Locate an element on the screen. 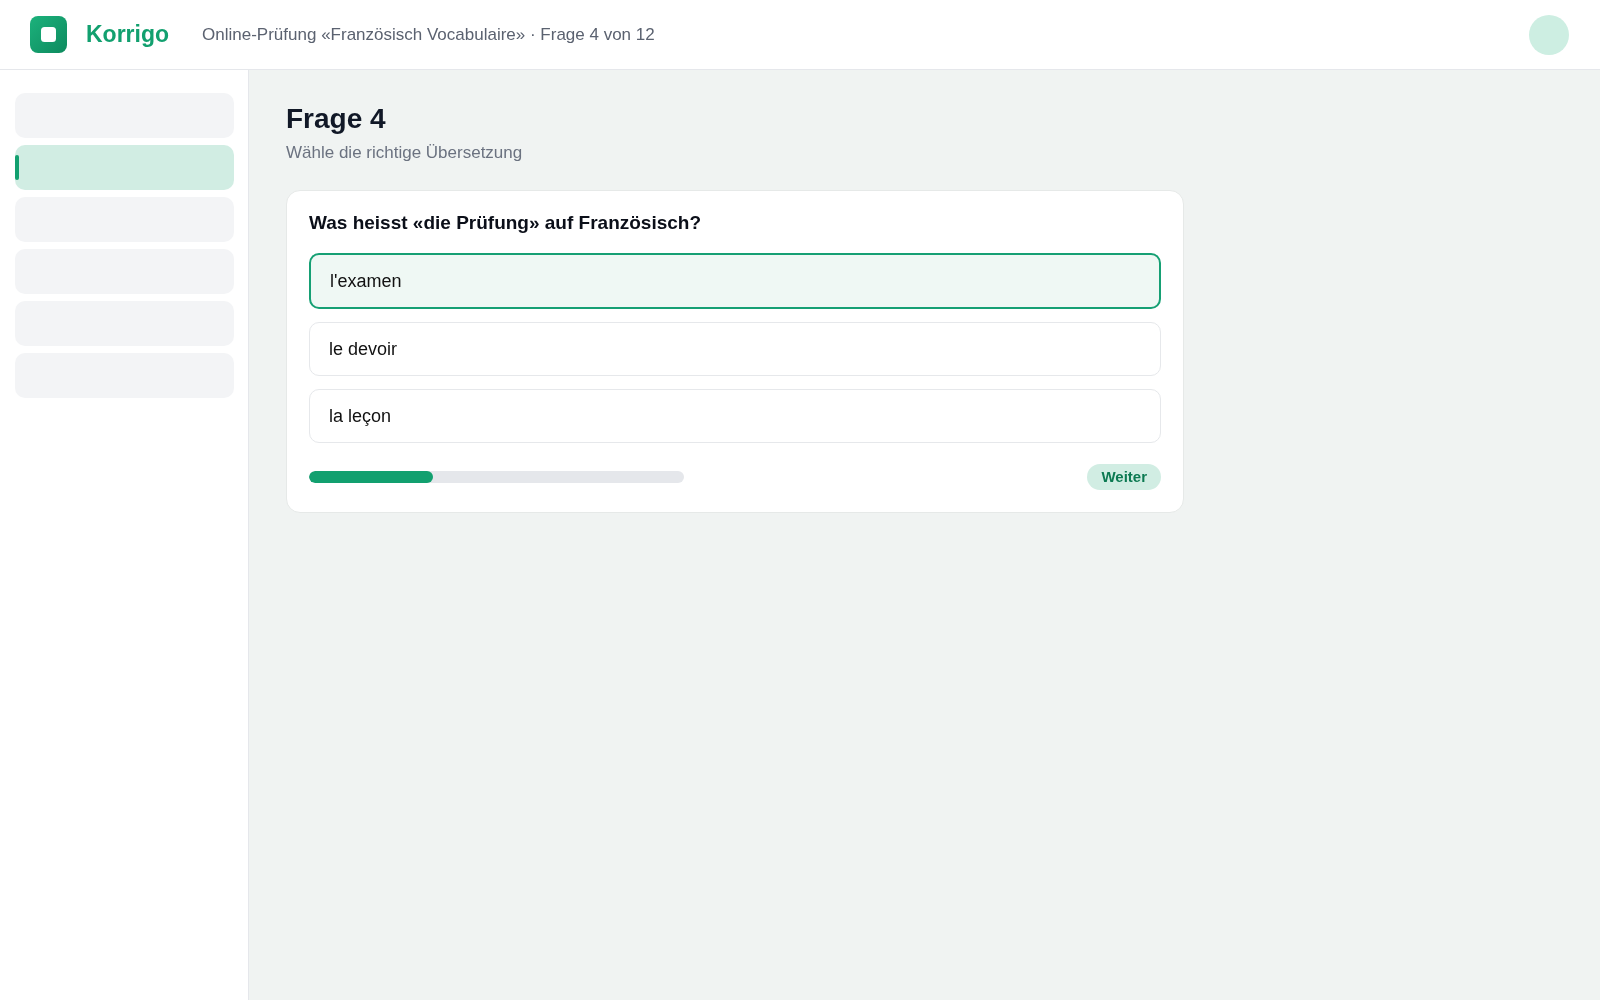 The height and width of the screenshot is (1000, 1600). answer-option: l'examen is located at coordinates (735, 281).